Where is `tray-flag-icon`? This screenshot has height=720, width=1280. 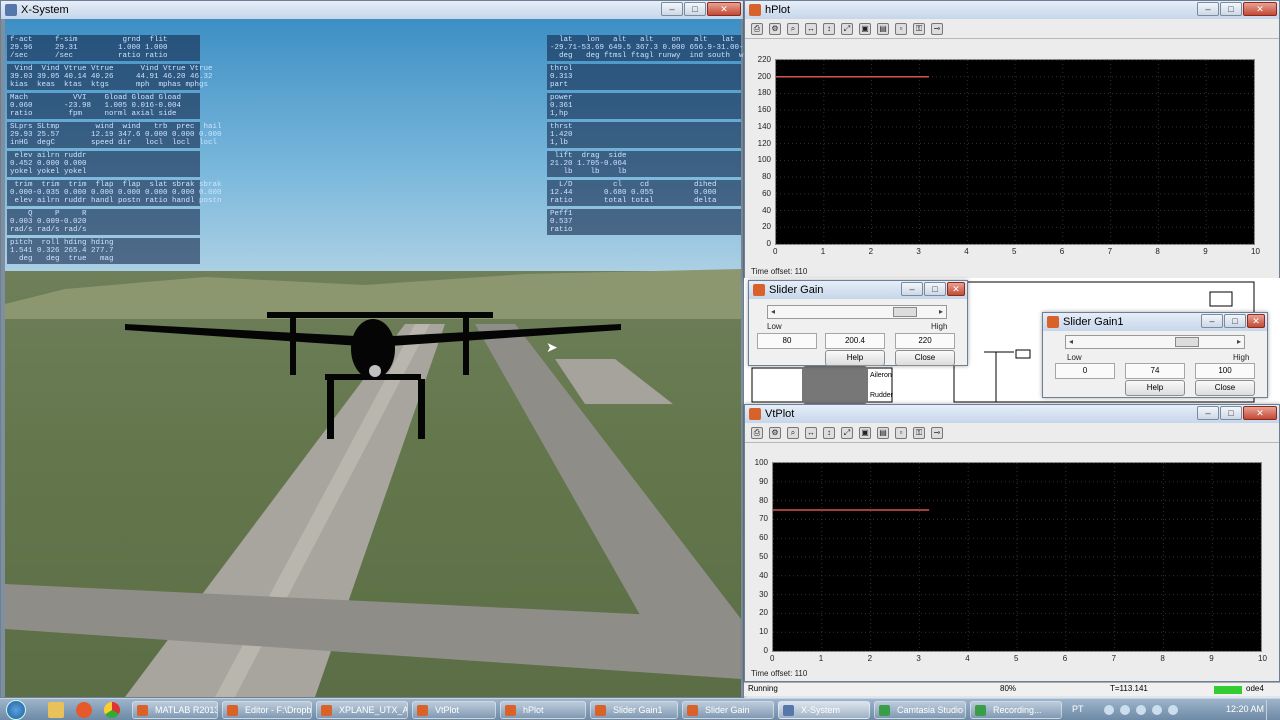
tray-flag-icon is located at coordinates (1141, 710).